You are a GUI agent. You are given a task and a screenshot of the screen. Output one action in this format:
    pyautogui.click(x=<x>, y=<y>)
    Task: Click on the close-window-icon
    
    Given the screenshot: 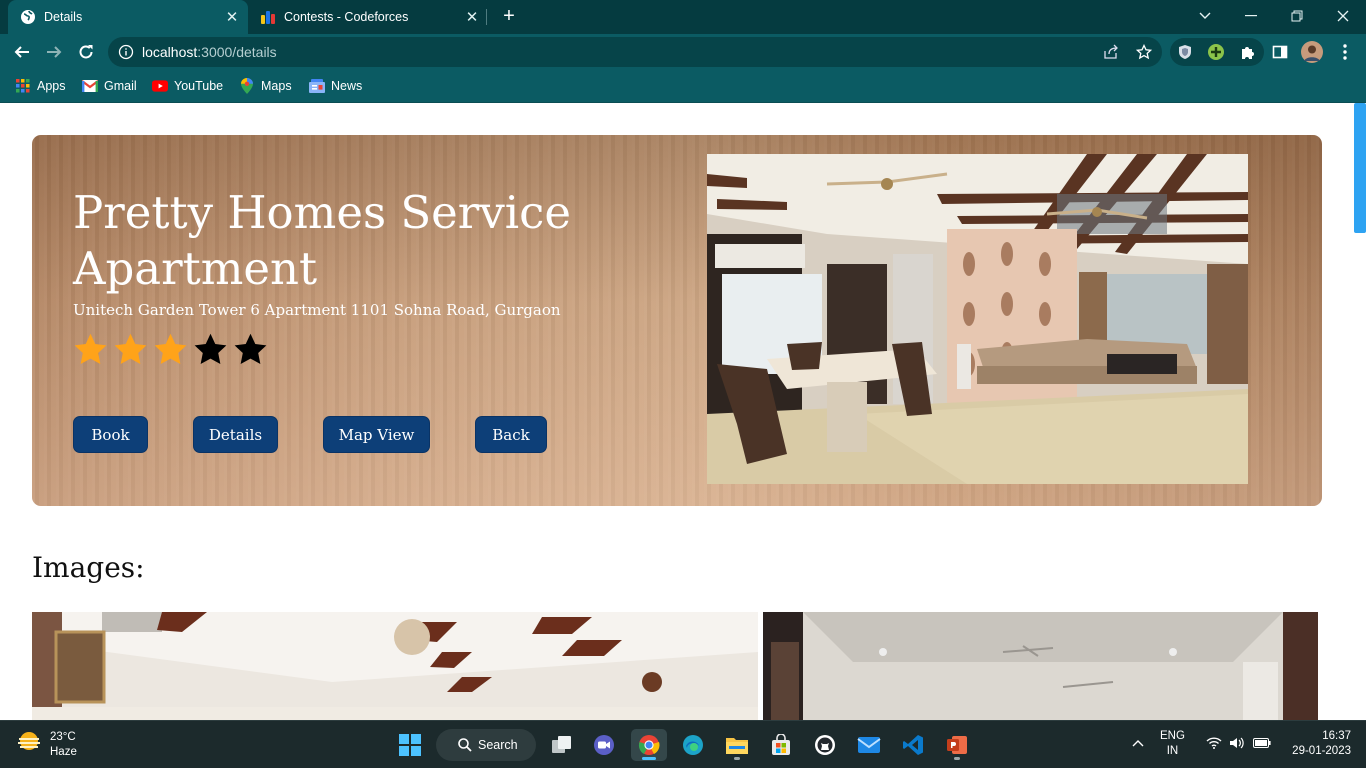 What is the action you would take?
    pyautogui.click(x=1343, y=16)
    